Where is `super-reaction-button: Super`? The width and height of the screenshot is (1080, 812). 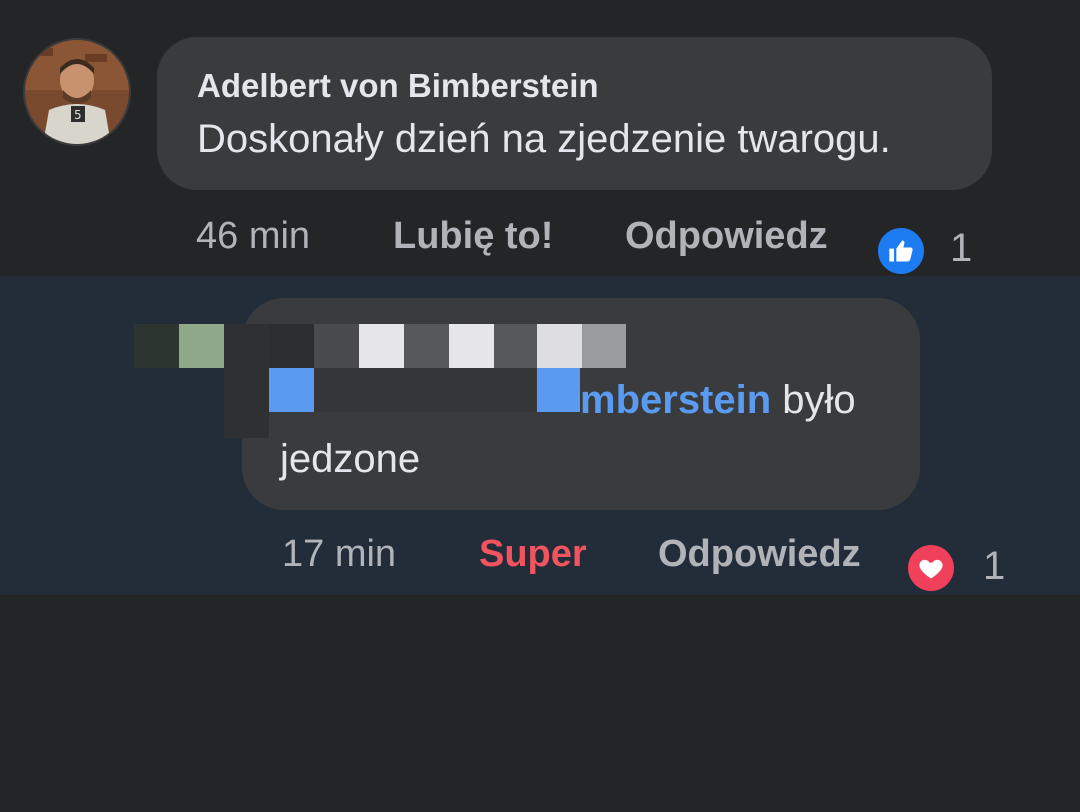
super-reaction-button: Super is located at coordinates (533, 554).